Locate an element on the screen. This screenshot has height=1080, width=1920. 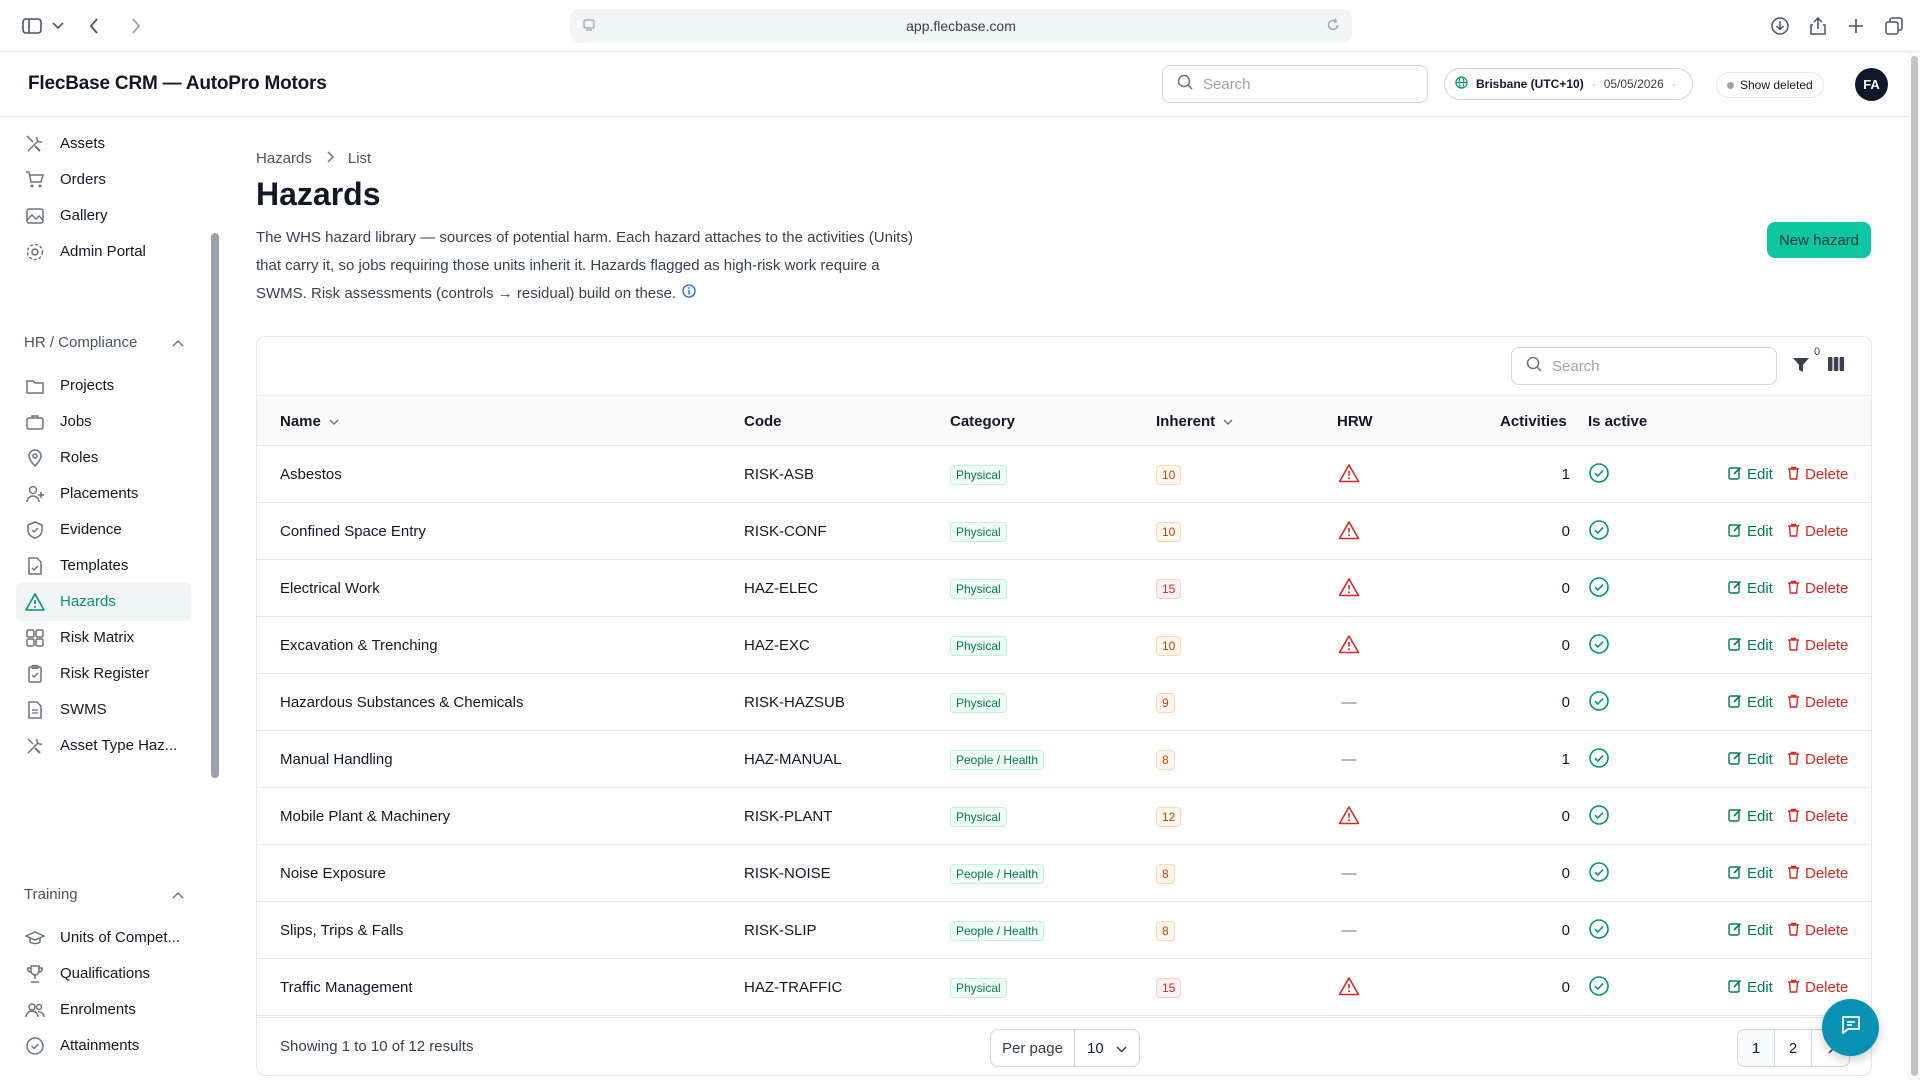
hrw-none: — is located at coordinates (1349, 873).